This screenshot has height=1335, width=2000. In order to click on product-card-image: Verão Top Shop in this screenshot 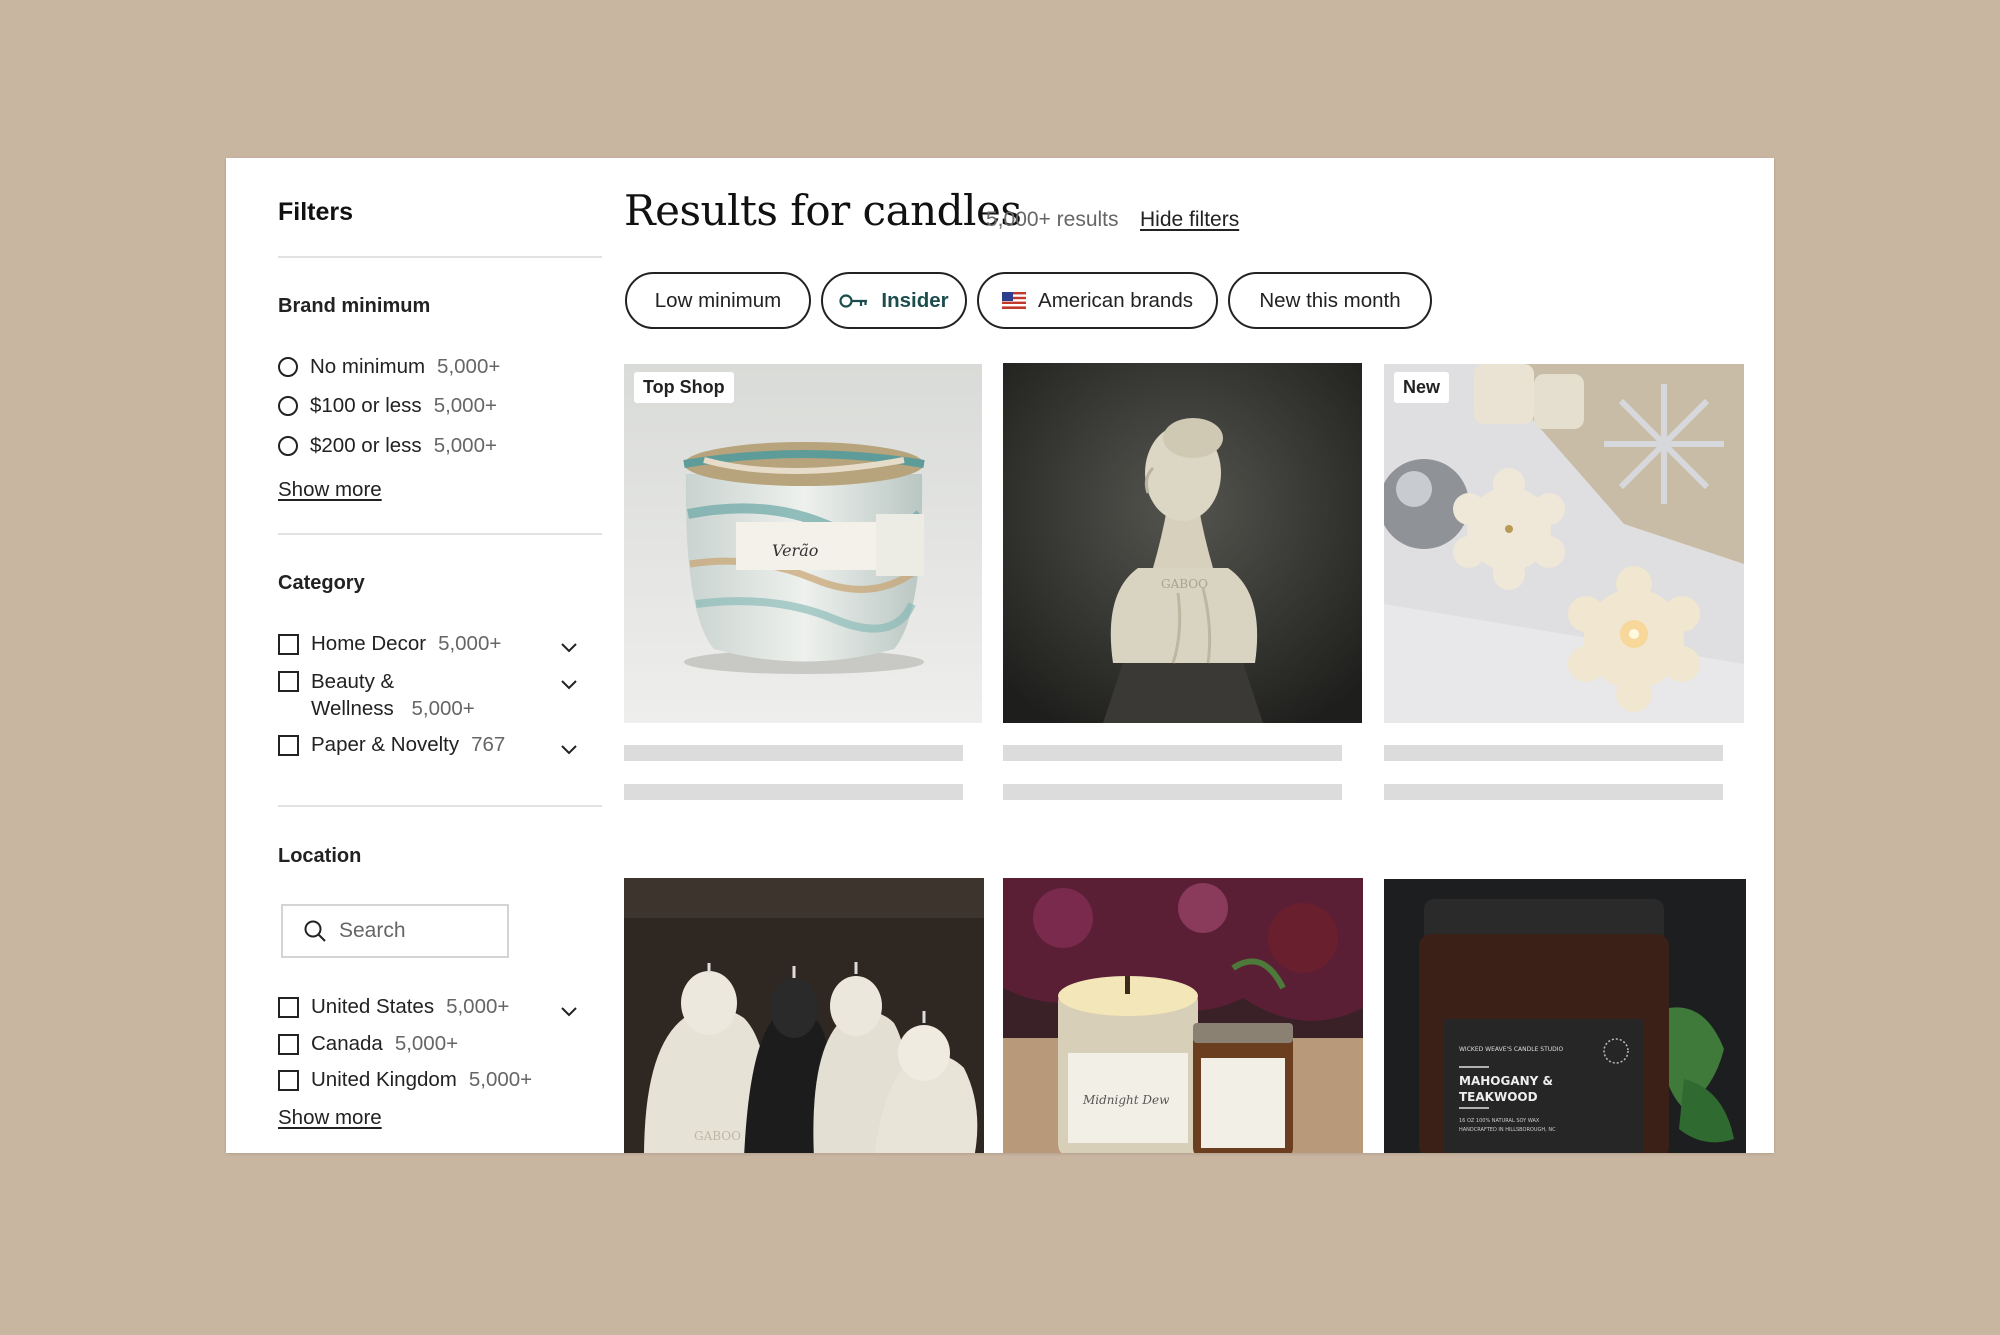, I will do `click(803, 543)`.